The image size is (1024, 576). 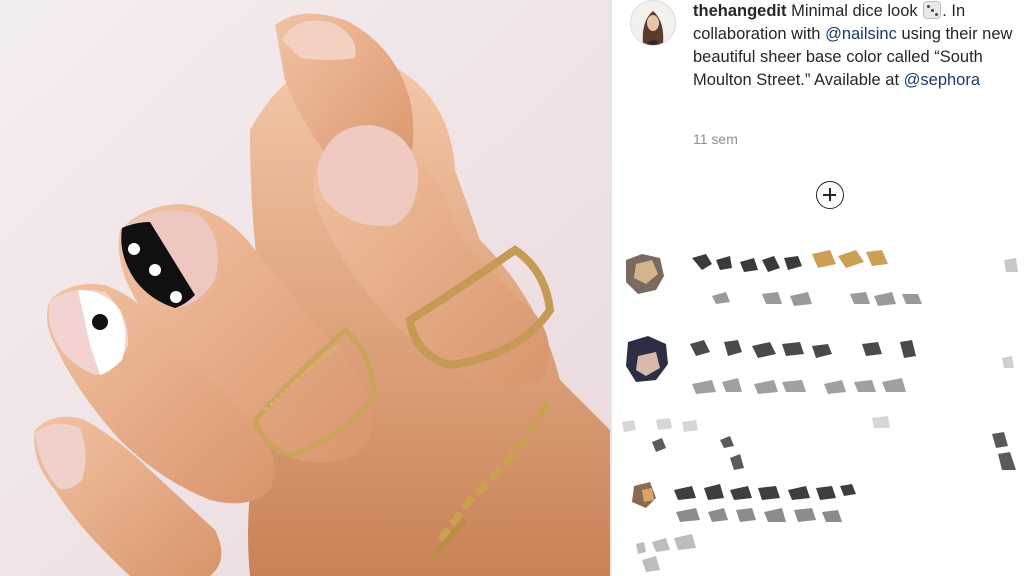 What do you see at coordinates (740, 11) in the screenshot?
I see `caption-username: thehangedit` at bounding box center [740, 11].